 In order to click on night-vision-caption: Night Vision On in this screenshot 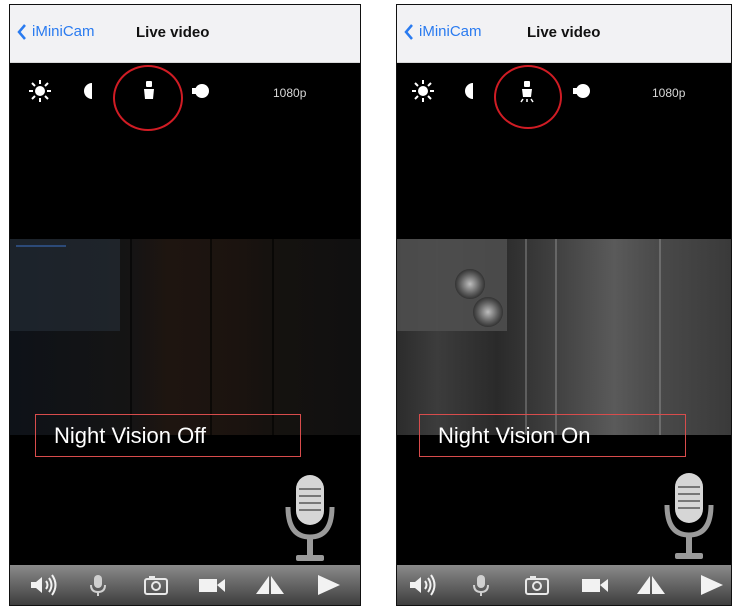, I will do `click(552, 435)`.